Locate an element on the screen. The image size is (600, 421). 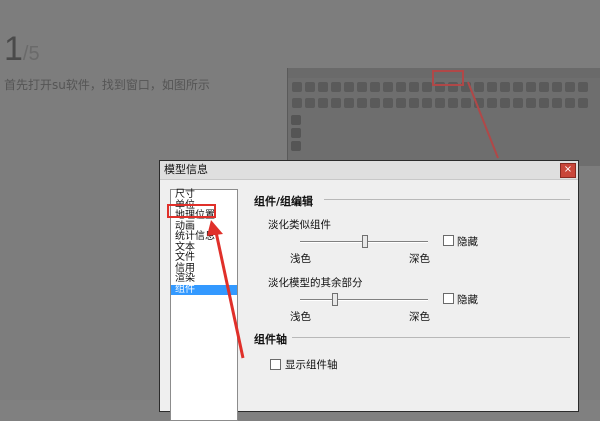
screenshot-side-toolbar is located at coordinates (297, 139).